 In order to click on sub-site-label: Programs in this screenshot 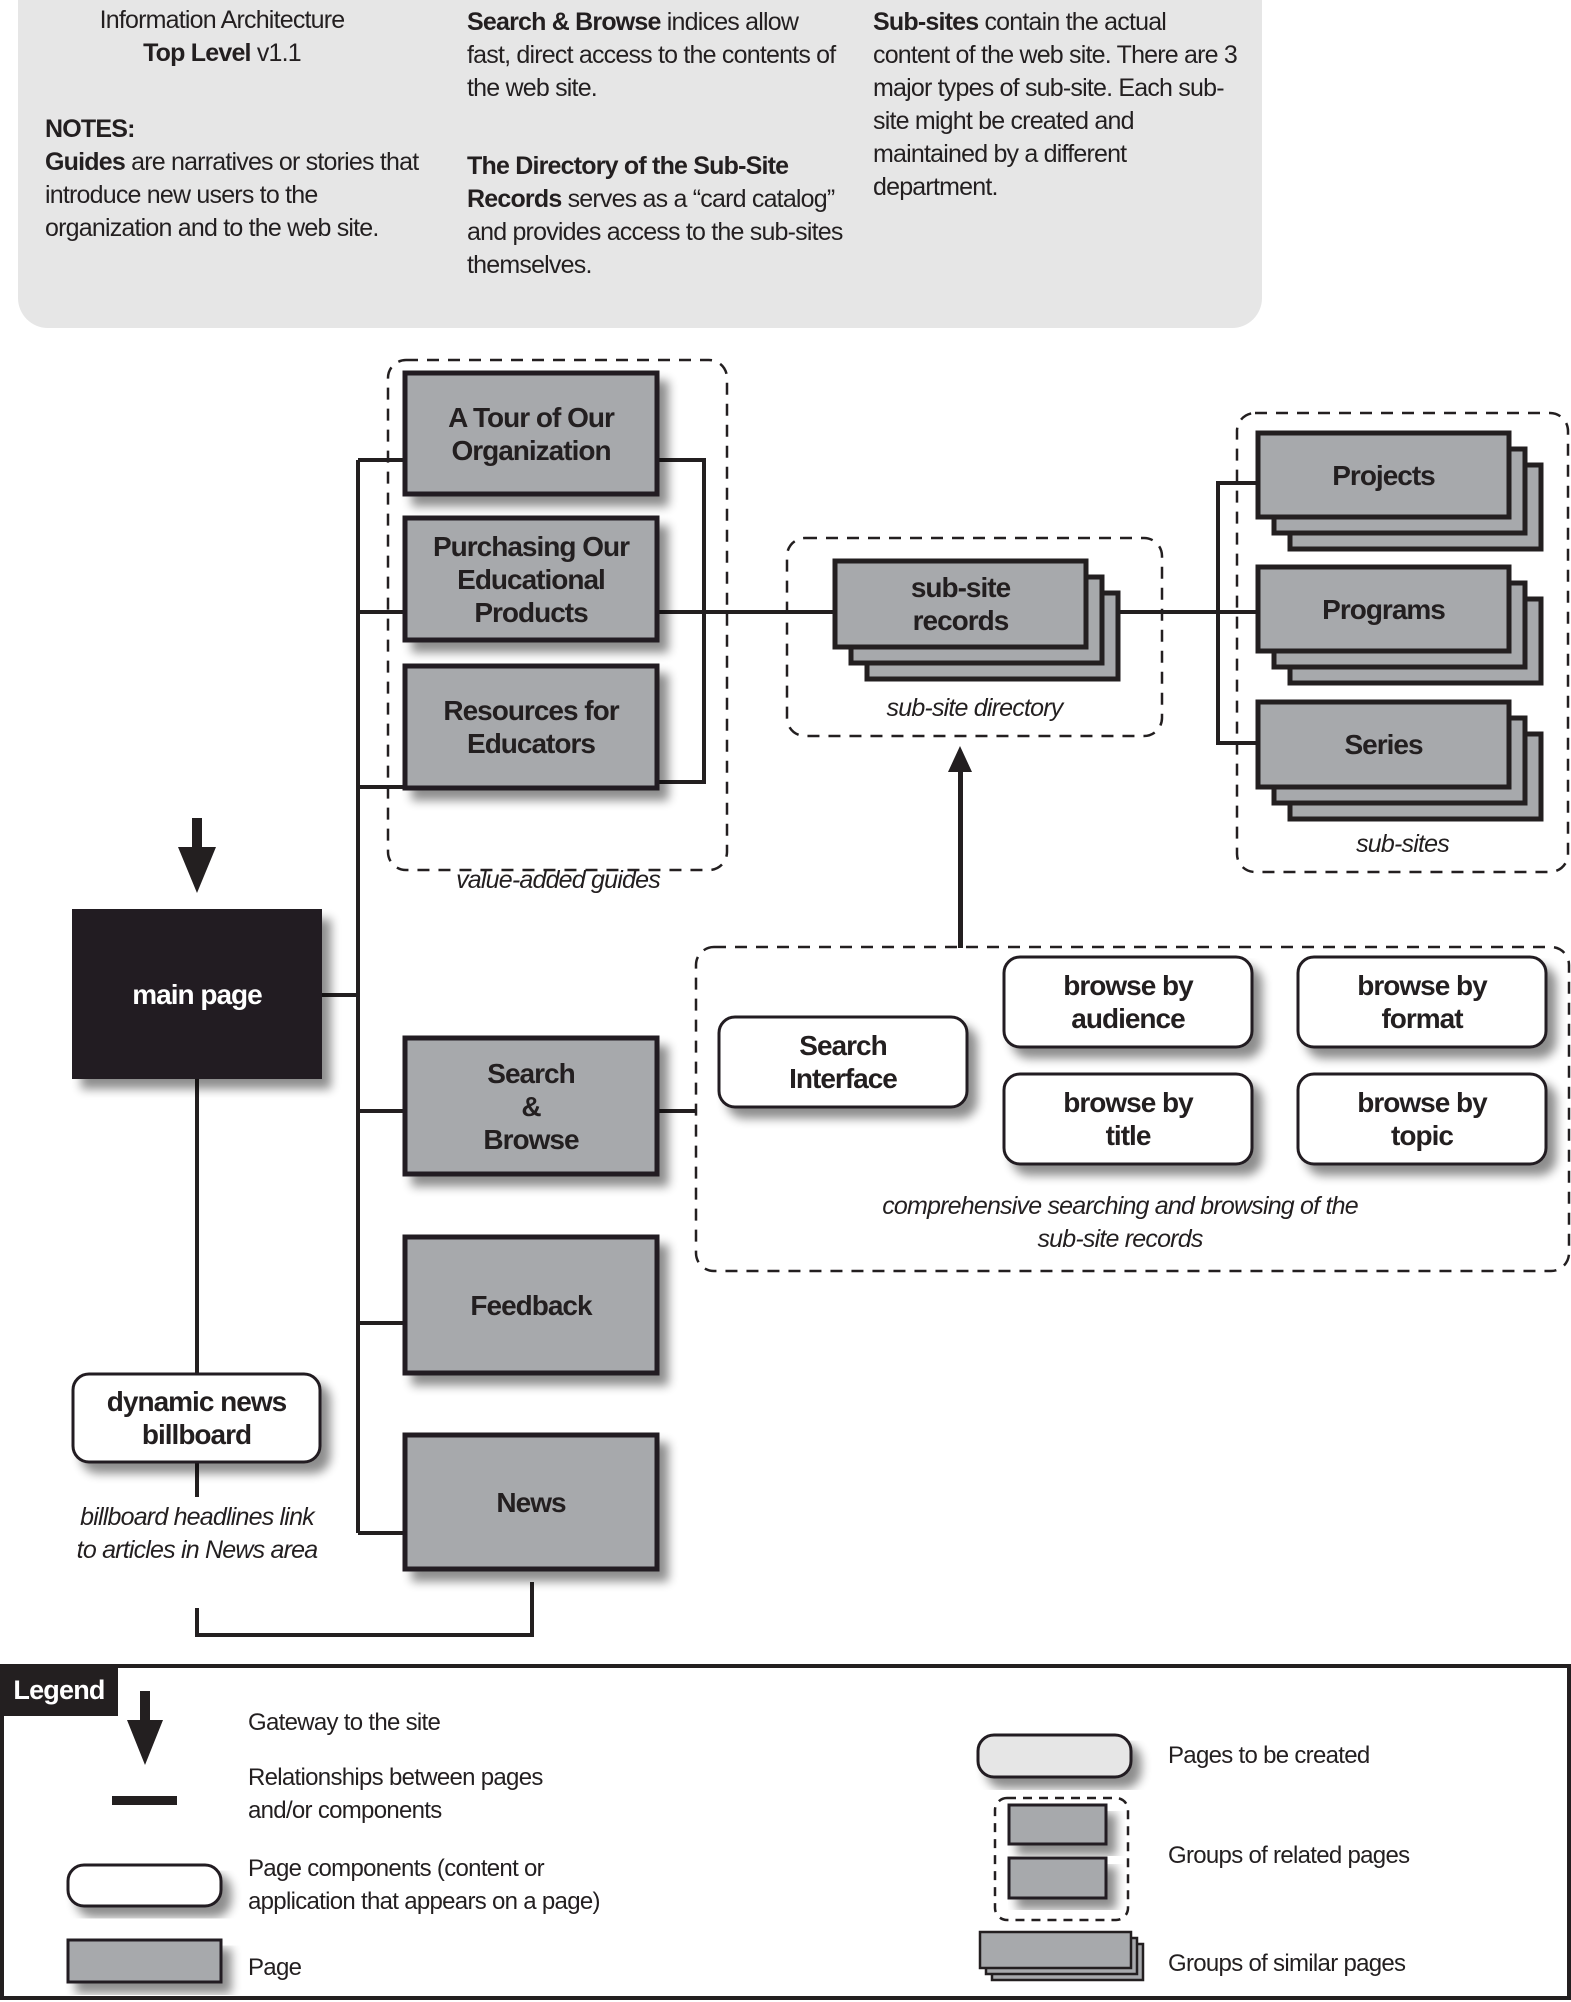, I will do `click(1384, 609)`.